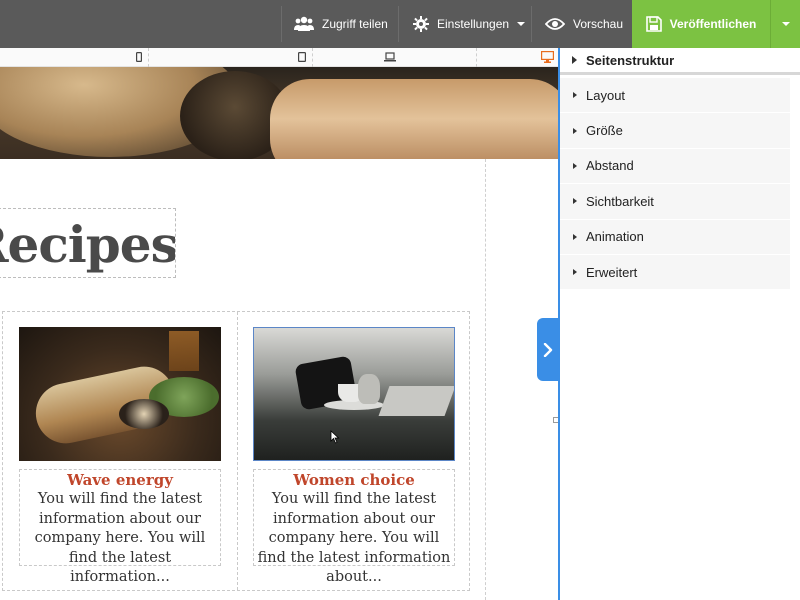 The width and height of the screenshot is (800, 600). What do you see at coordinates (555, 24) in the screenshot?
I see `eye-icon` at bounding box center [555, 24].